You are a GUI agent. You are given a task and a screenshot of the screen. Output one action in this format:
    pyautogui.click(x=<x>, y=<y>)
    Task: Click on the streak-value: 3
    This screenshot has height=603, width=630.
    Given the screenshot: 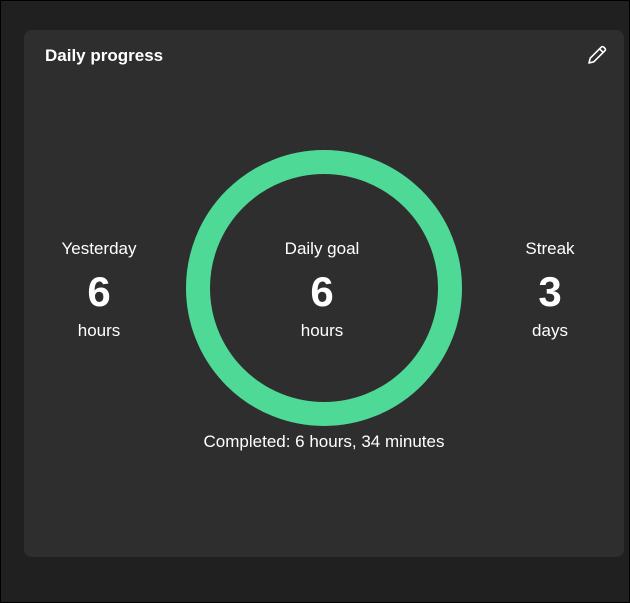 What is the action you would take?
    pyautogui.click(x=550, y=291)
    